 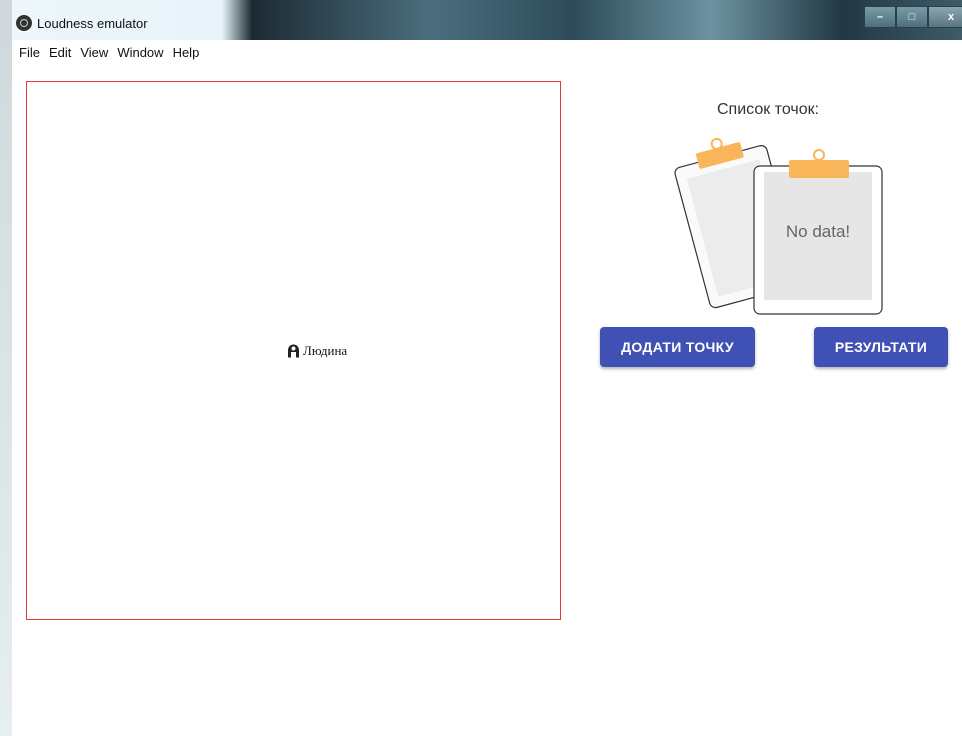 I want to click on empty-list-text: No data!, so click(x=818, y=231).